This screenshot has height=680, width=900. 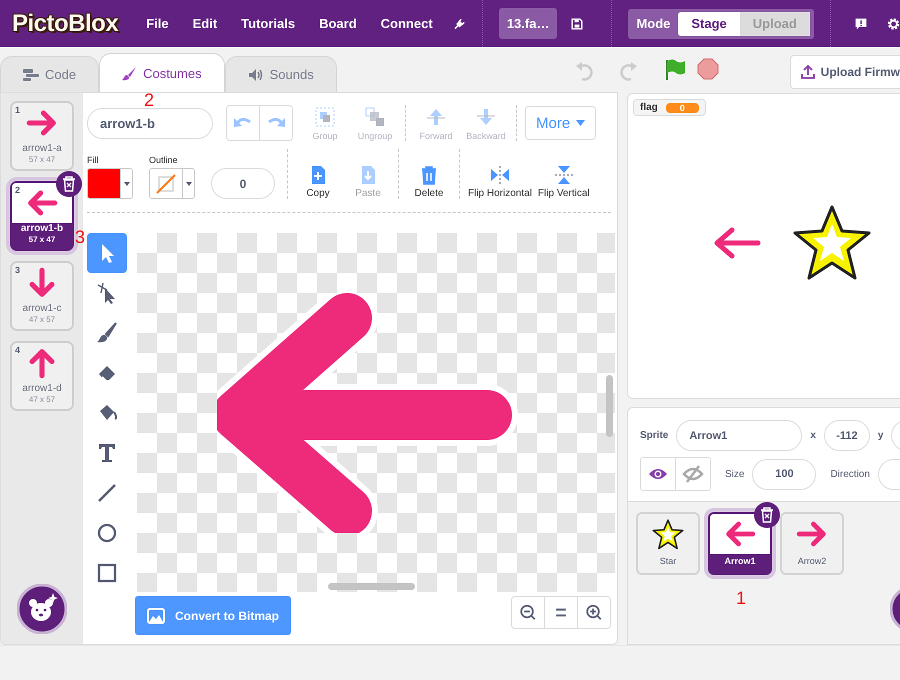 I want to click on flip-horizontal-icon, so click(x=500, y=175).